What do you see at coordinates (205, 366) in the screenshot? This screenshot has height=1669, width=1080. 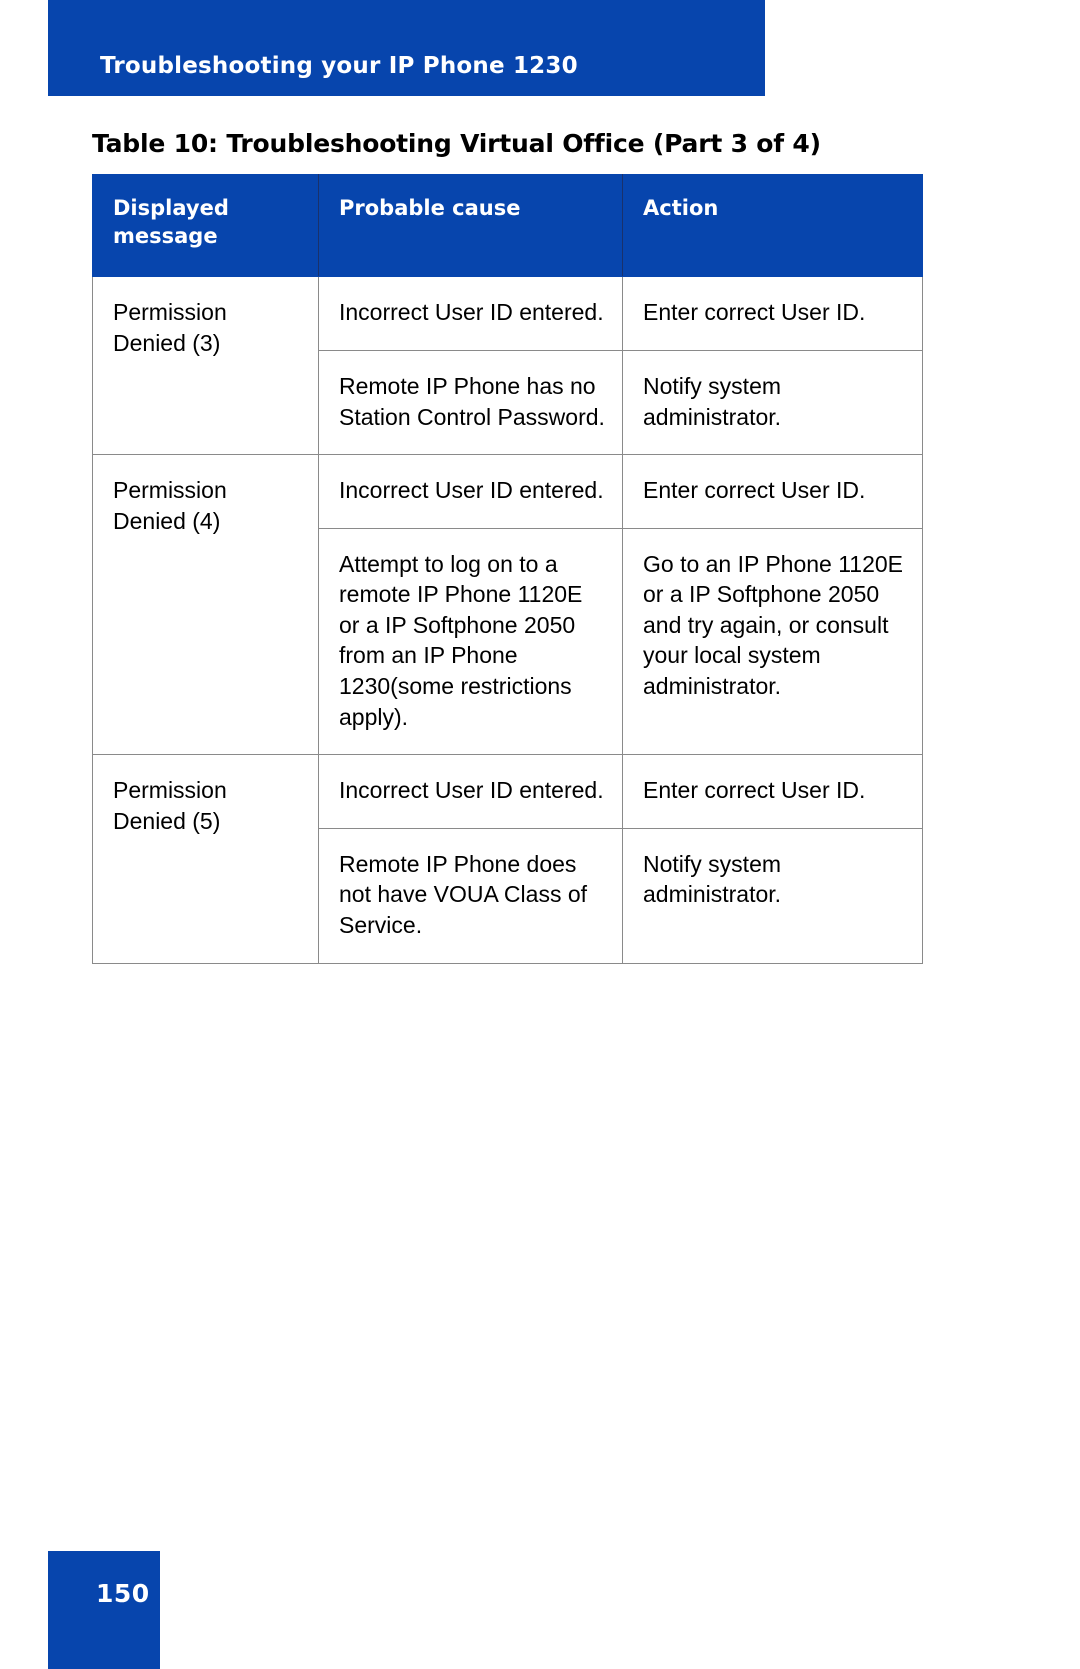 I see `cell-displayed-message: Permission Denied (3)` at bounding box center [205, 366].